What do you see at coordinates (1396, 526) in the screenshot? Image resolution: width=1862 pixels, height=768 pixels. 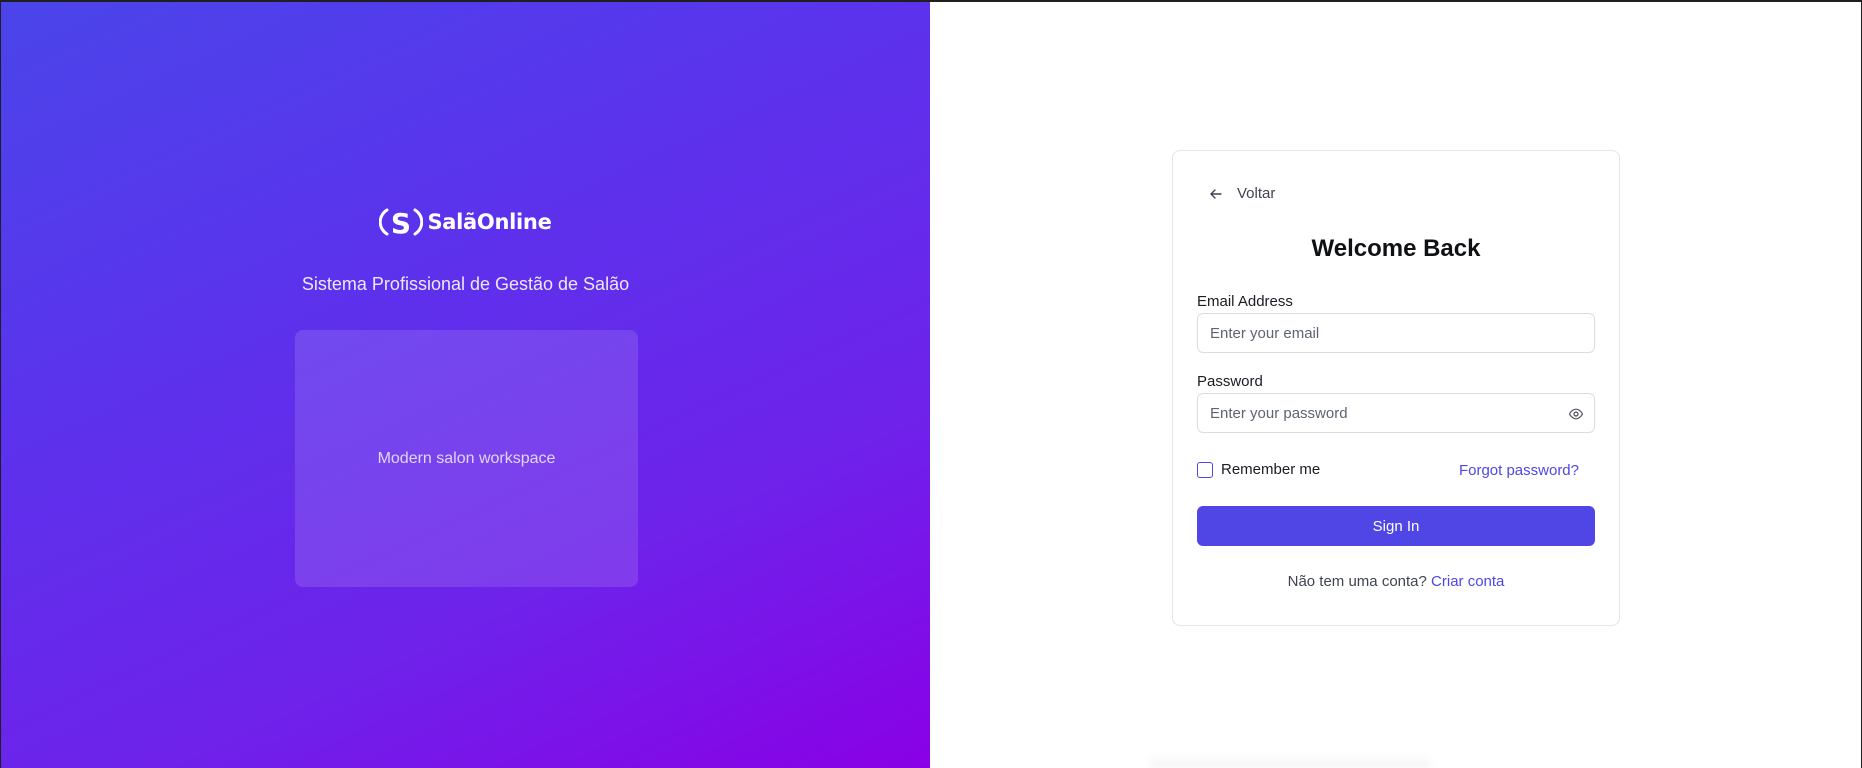 I see `sign-in-button: Sign In` at bounding box center [1396, 526].